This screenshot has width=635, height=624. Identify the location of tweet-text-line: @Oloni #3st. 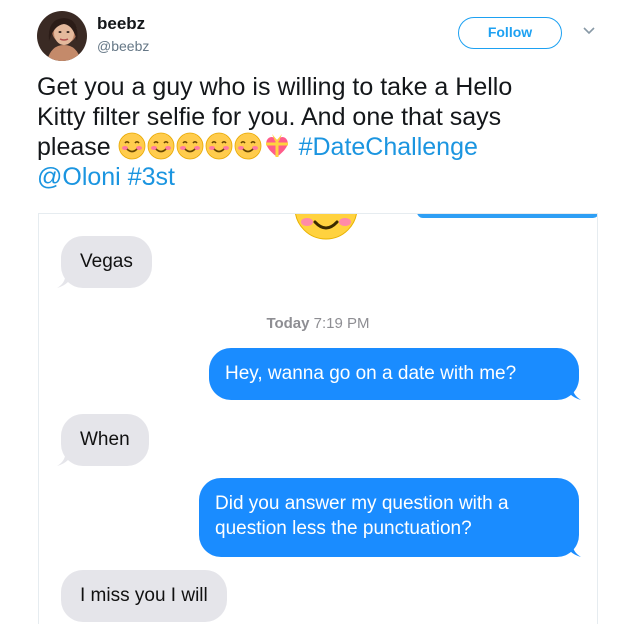
(322, 177).